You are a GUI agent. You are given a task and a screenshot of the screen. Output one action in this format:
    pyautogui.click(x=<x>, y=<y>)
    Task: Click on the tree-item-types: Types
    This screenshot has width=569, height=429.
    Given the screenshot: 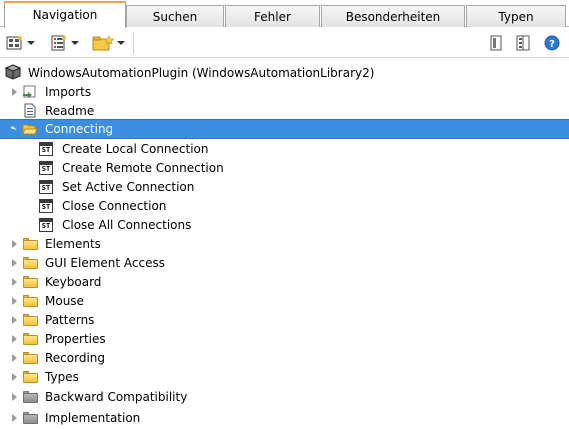 What is the action you would take?
    pyautogui.click(x=284, y=376)
    